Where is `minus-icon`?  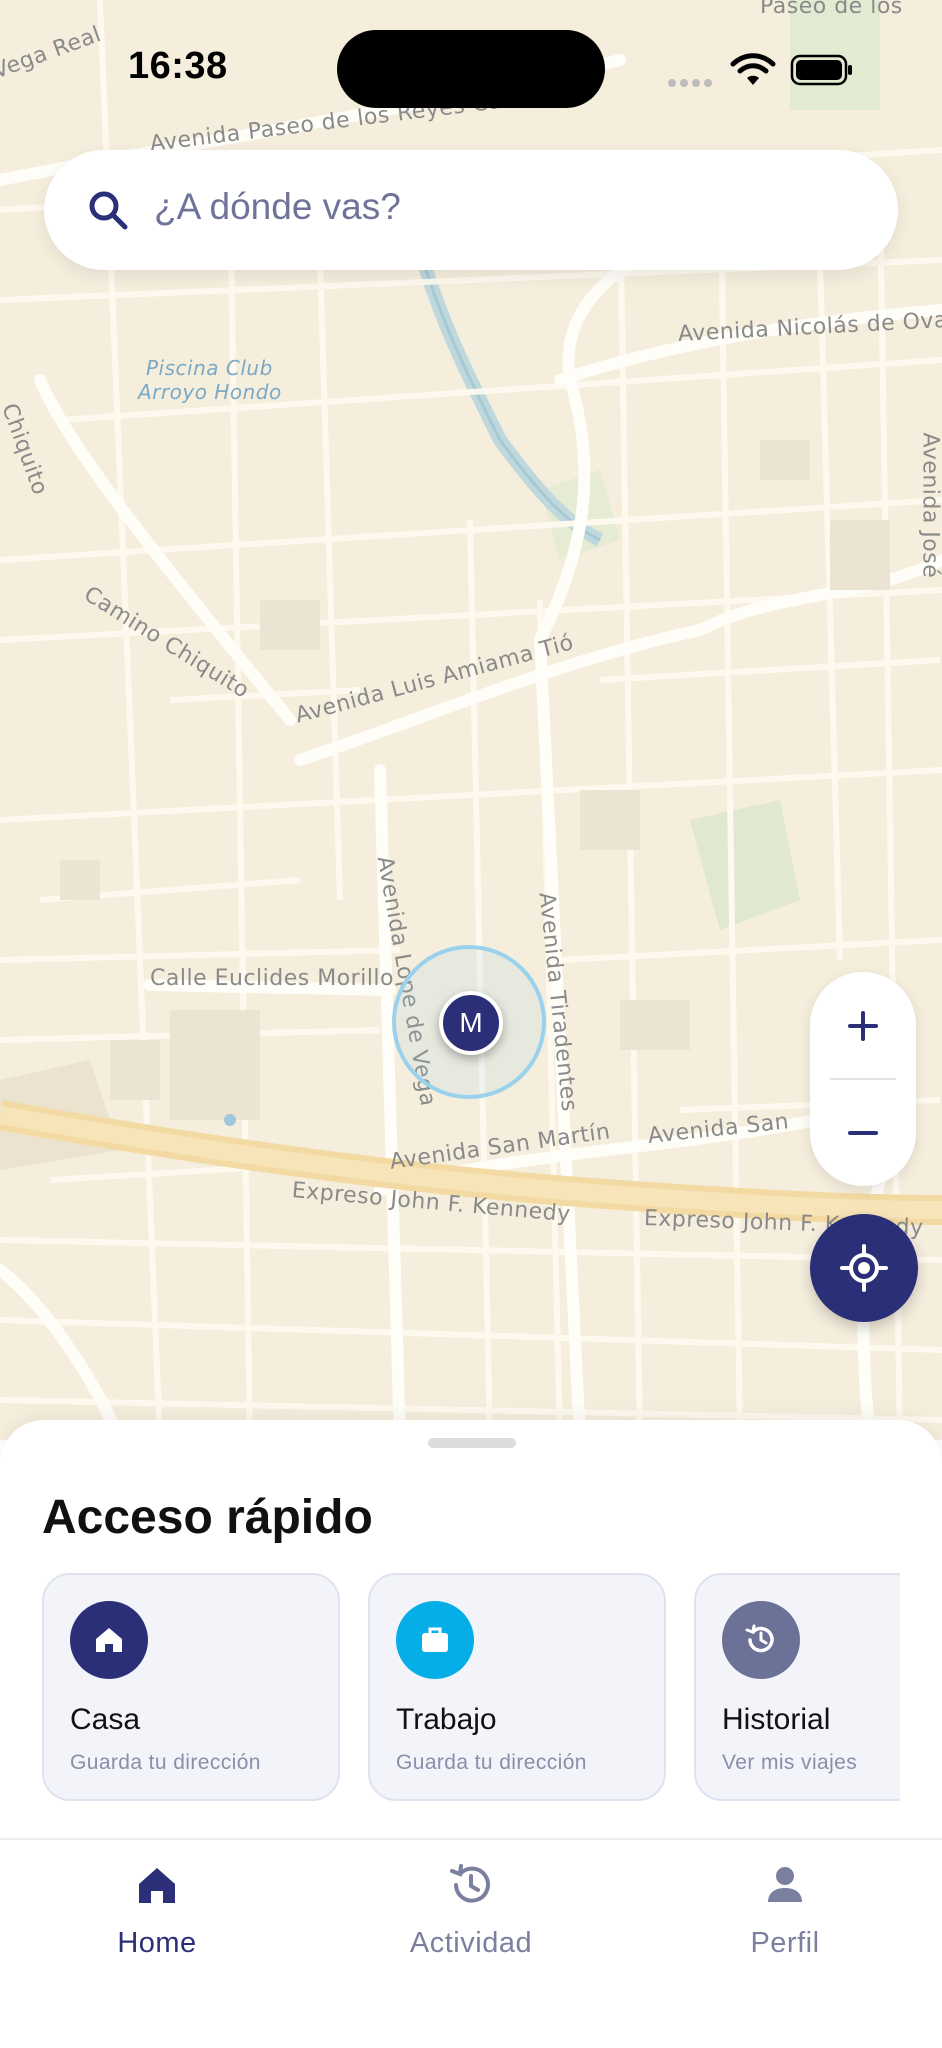 minus-icon is located at coordinates (863, 1132).